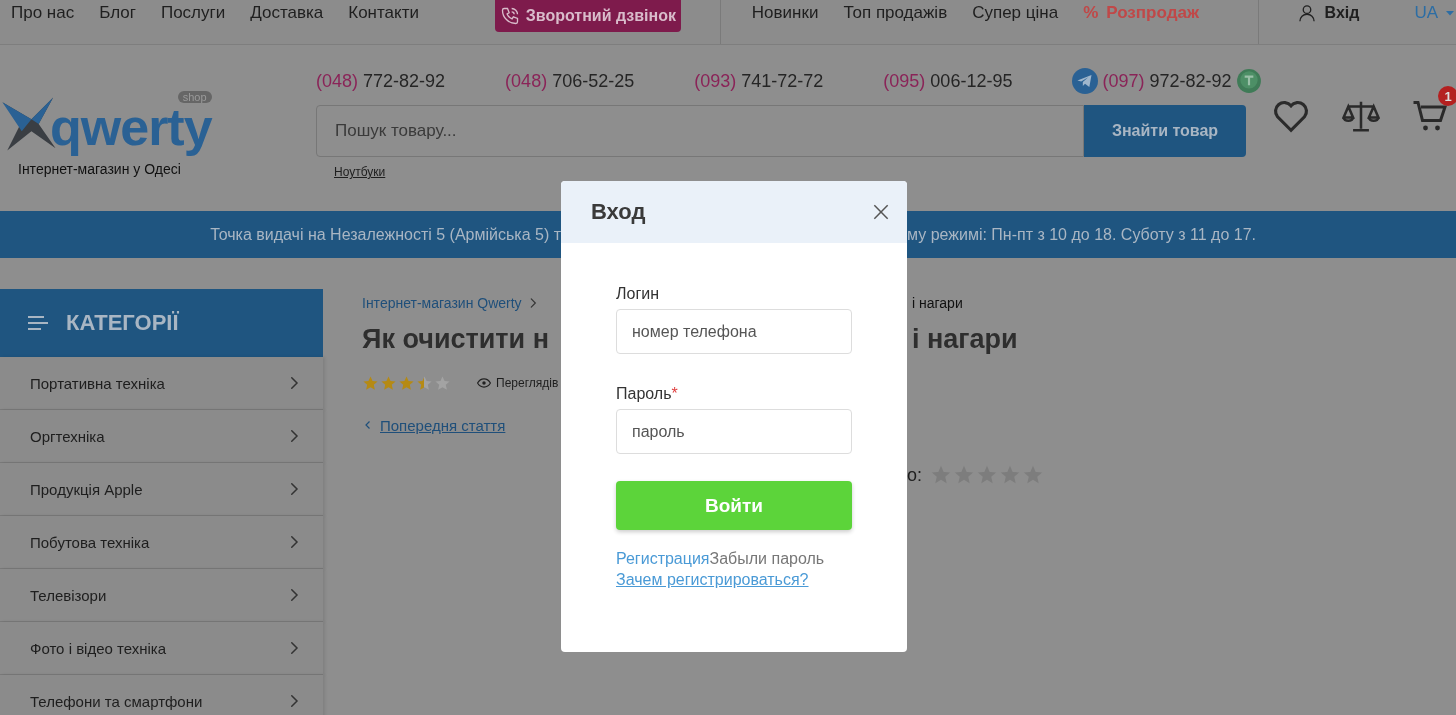 Image resolution: width=1456 pixels, height=715 pixels. I want to click on phone-number: (048) 706-52-25, so click(570, 81).